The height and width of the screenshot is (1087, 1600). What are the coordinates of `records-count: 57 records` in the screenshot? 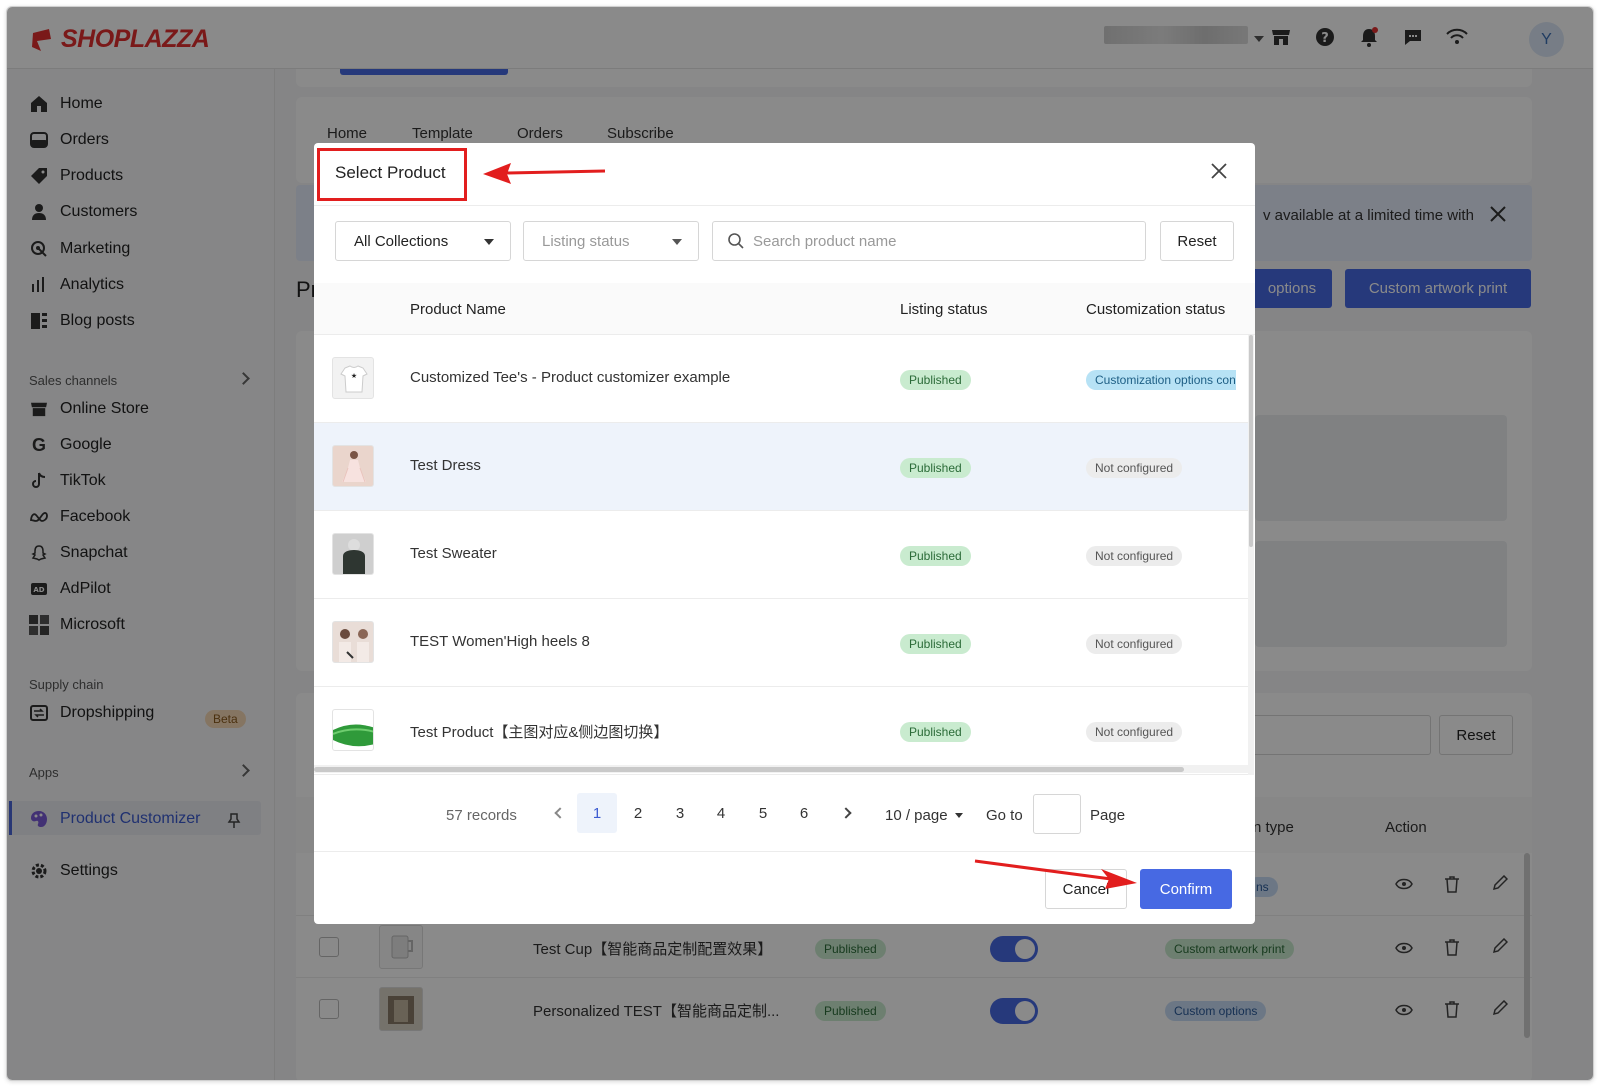 It's located at (481, 815).